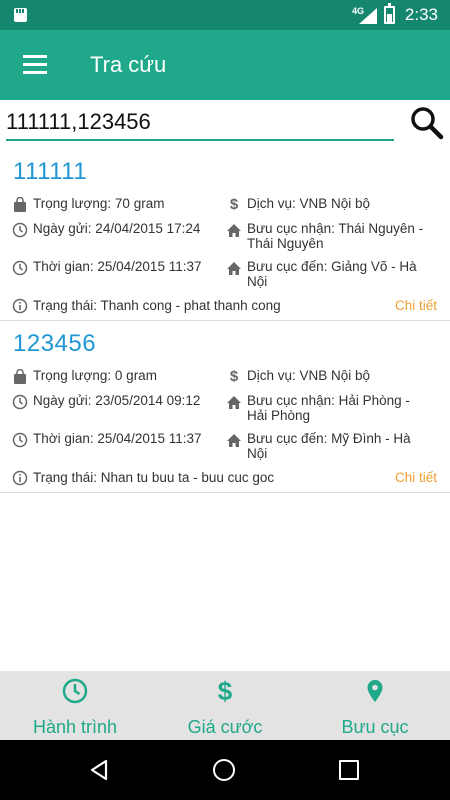 The height and width of the screenshot is (800, 450). I want to click on status-text: Trạng thái: Nhan tu buu ta - buu cuc goc, so click(154, 477).